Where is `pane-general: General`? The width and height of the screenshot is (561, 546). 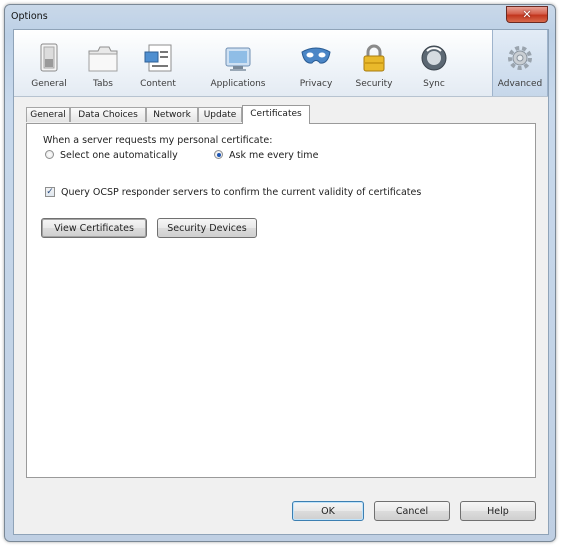
pane-general: General is located at coordinates (49, 63).